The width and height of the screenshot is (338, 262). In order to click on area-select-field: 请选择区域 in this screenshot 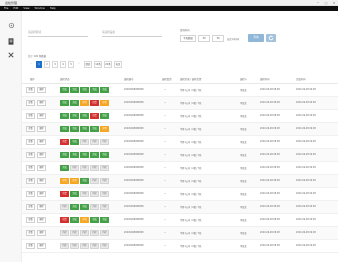, I will do `click(58, 33)`.